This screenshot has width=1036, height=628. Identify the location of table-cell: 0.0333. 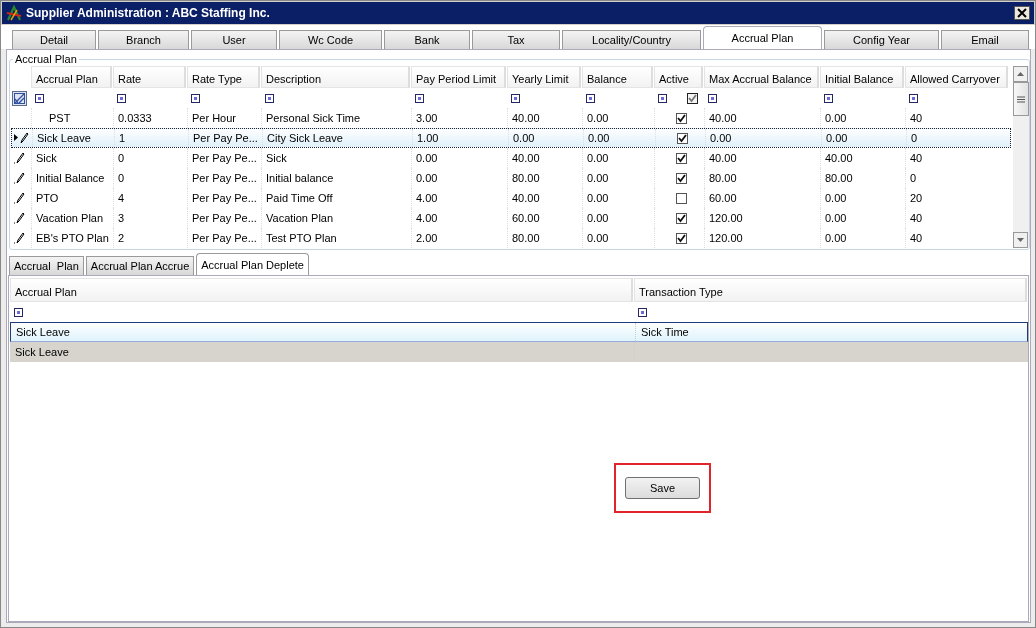
(135, 118).